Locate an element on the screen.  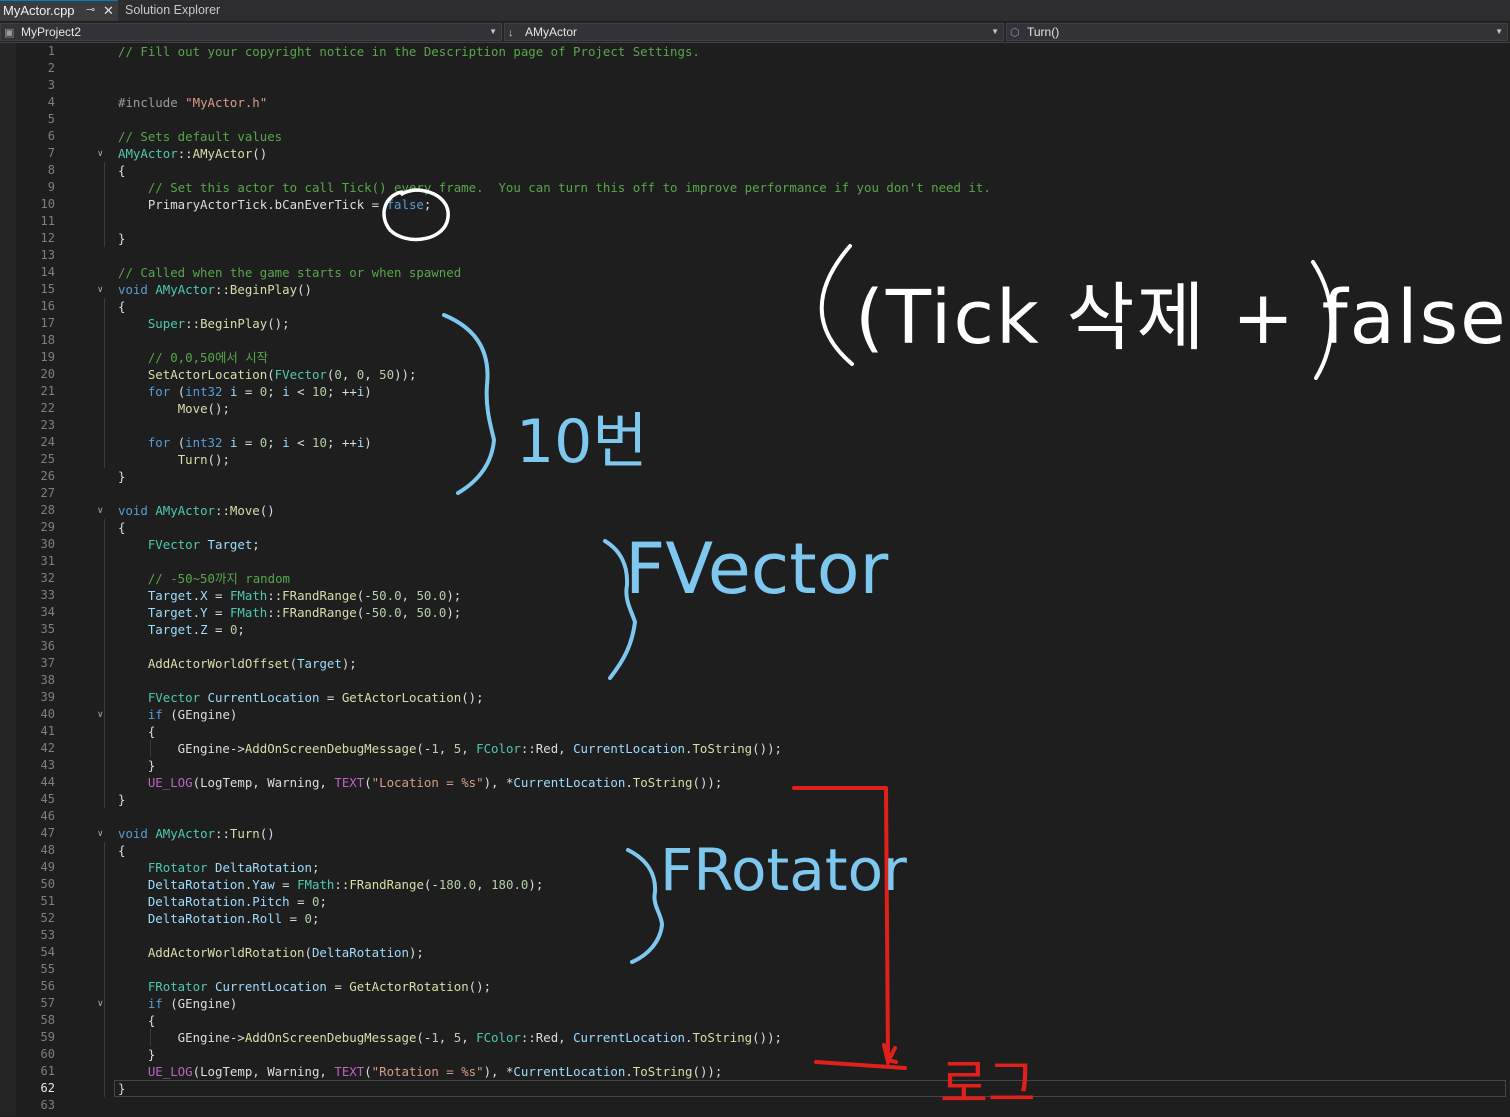
line-number: 46 is located at coordinates (47, 816).